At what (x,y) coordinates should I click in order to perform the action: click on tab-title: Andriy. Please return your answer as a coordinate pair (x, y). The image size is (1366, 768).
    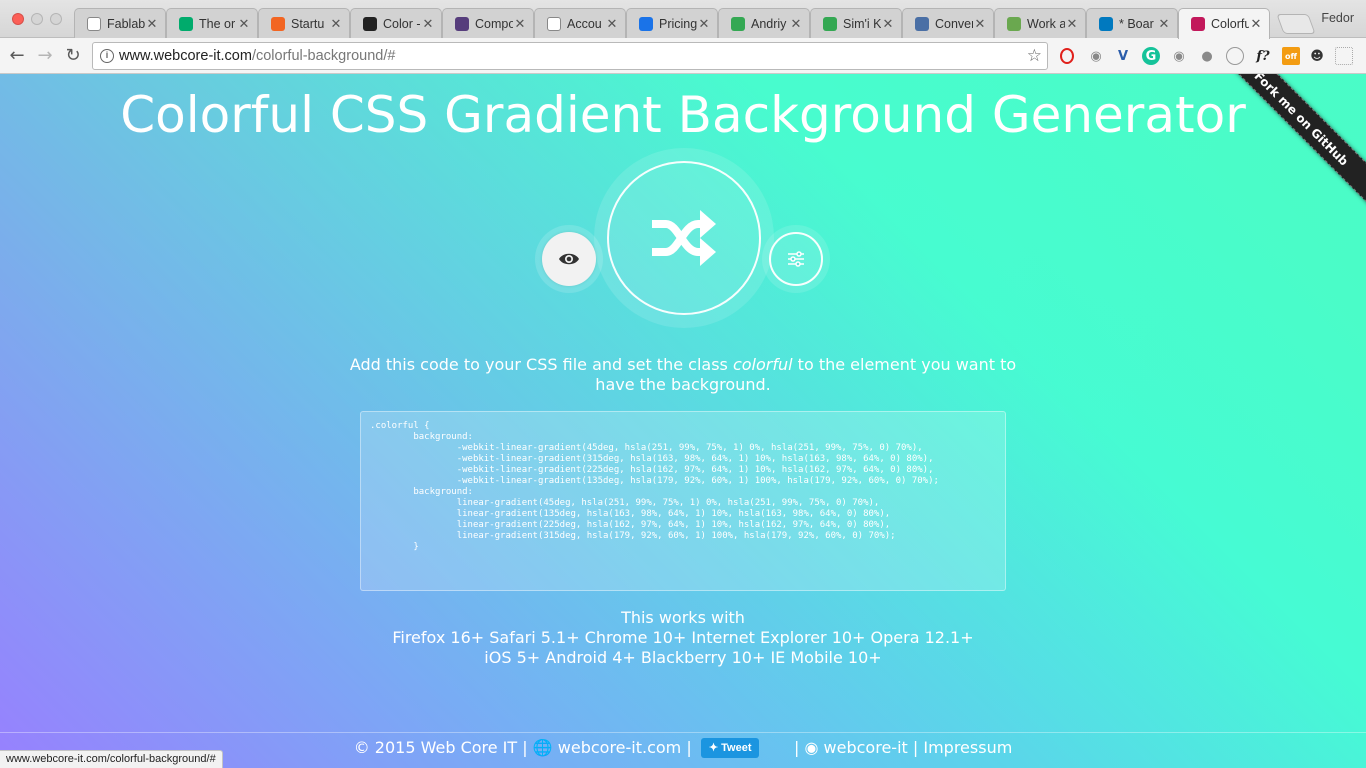
    Looking at the image, I should click on (769, 23).